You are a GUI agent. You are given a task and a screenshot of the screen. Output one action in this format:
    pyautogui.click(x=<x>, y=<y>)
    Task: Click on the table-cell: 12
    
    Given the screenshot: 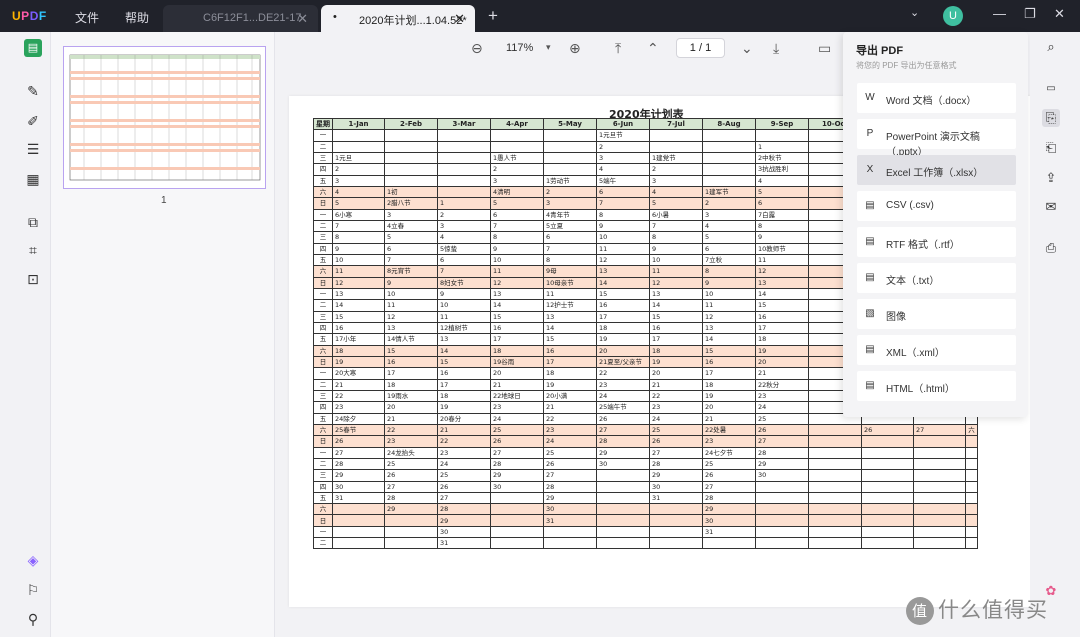 What is the action you would take?
    pyautogui.click(x=517, y=282)
    